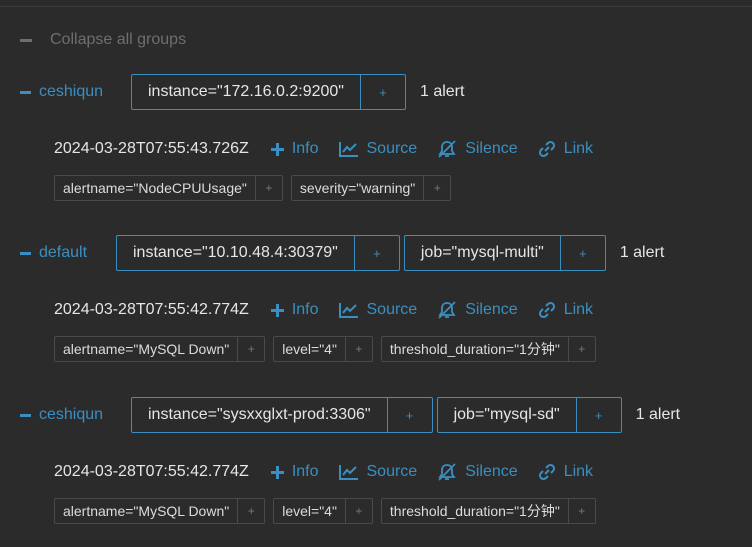  Describe the element at coordinates (483, 253) in the screenshot. I see `group-label-text: job="mysql-multi"` at that location.